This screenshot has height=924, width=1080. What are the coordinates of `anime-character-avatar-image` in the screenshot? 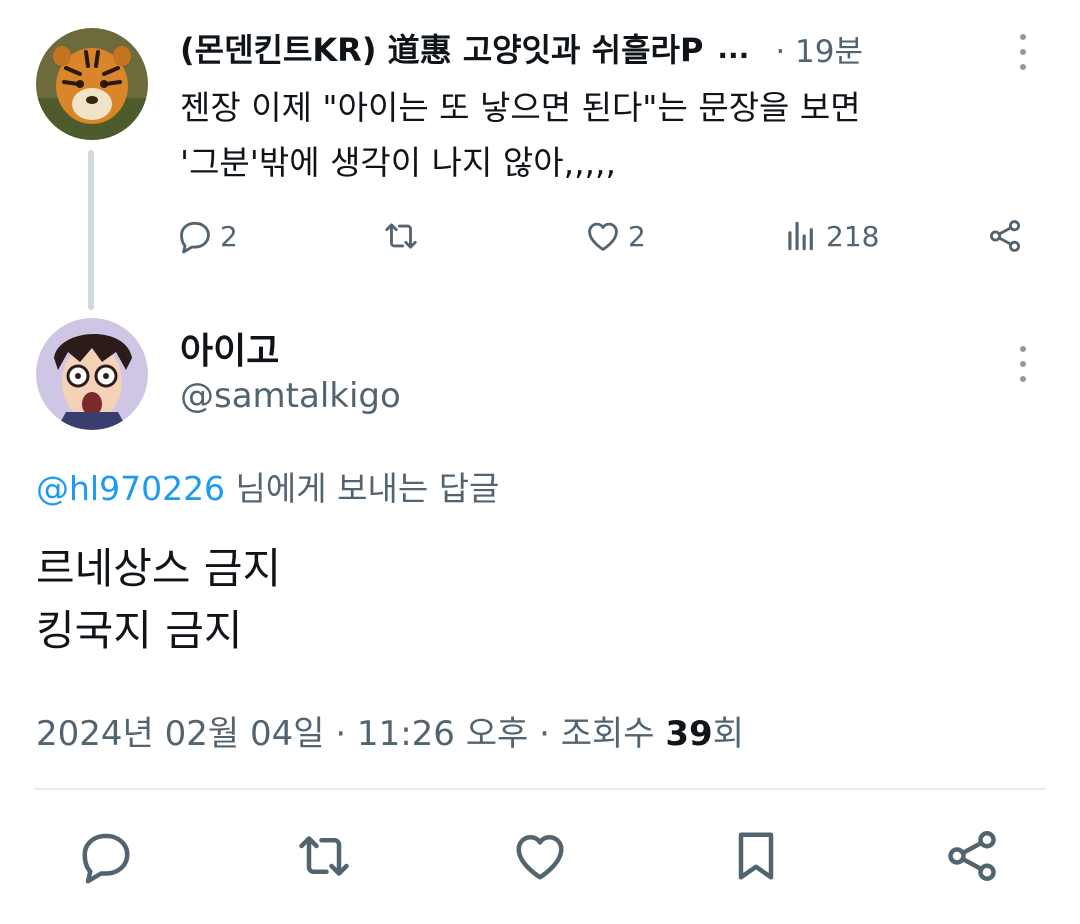 It's located at (92, 374).